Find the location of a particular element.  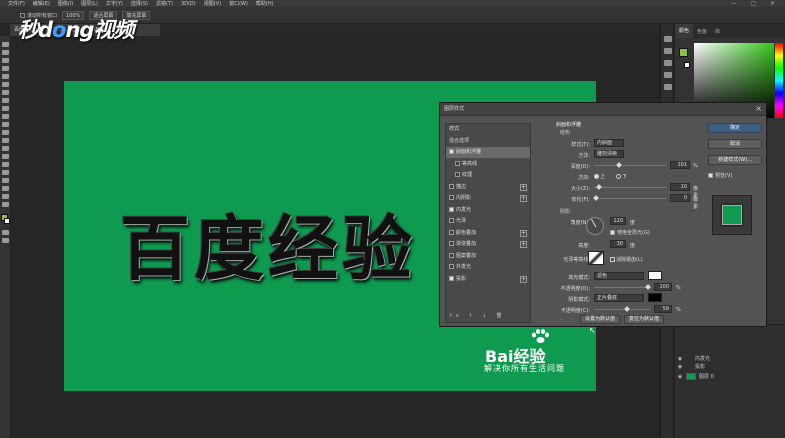

more-tools-icon is located at coordinates (5, 204).